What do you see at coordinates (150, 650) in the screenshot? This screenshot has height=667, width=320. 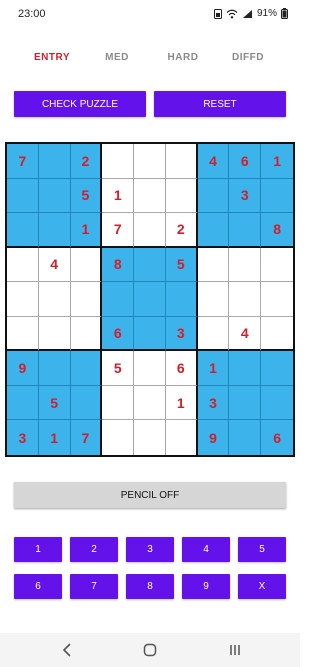 I see `home-icon` at bounding box center [150, 650].